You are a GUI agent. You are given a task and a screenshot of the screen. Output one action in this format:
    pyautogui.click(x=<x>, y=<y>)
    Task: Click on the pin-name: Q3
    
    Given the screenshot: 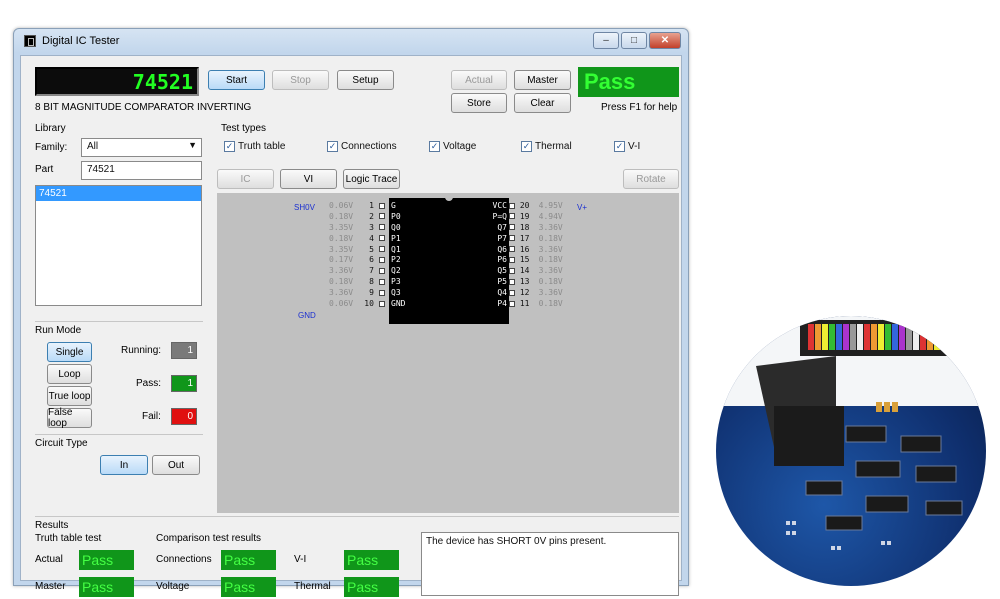 What is the action you would take?
    pyautogui.click(x=396, y=293)
    